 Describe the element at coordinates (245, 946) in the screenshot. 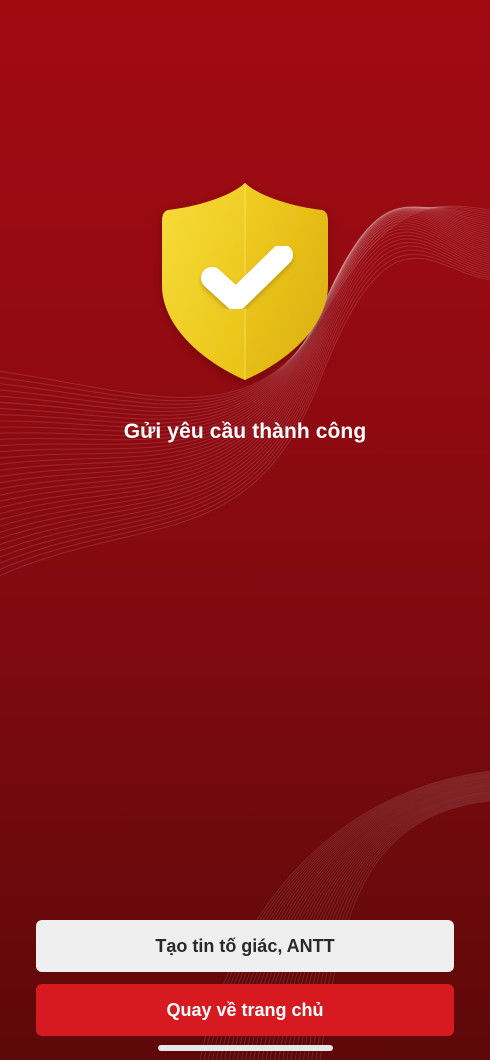

I see `create-report-button: Tạo tin tố giác, ANTT` at that location.